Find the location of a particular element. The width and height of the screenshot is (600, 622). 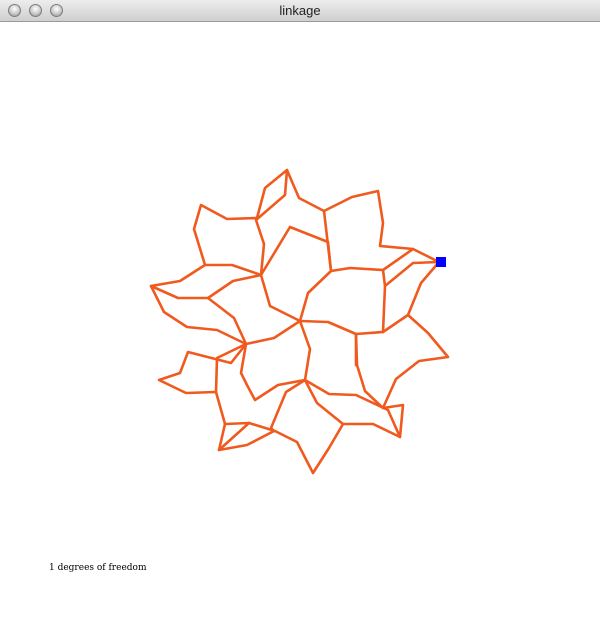

freedom-status: 1 degrees of freedom is located at coordinates (98, 568).